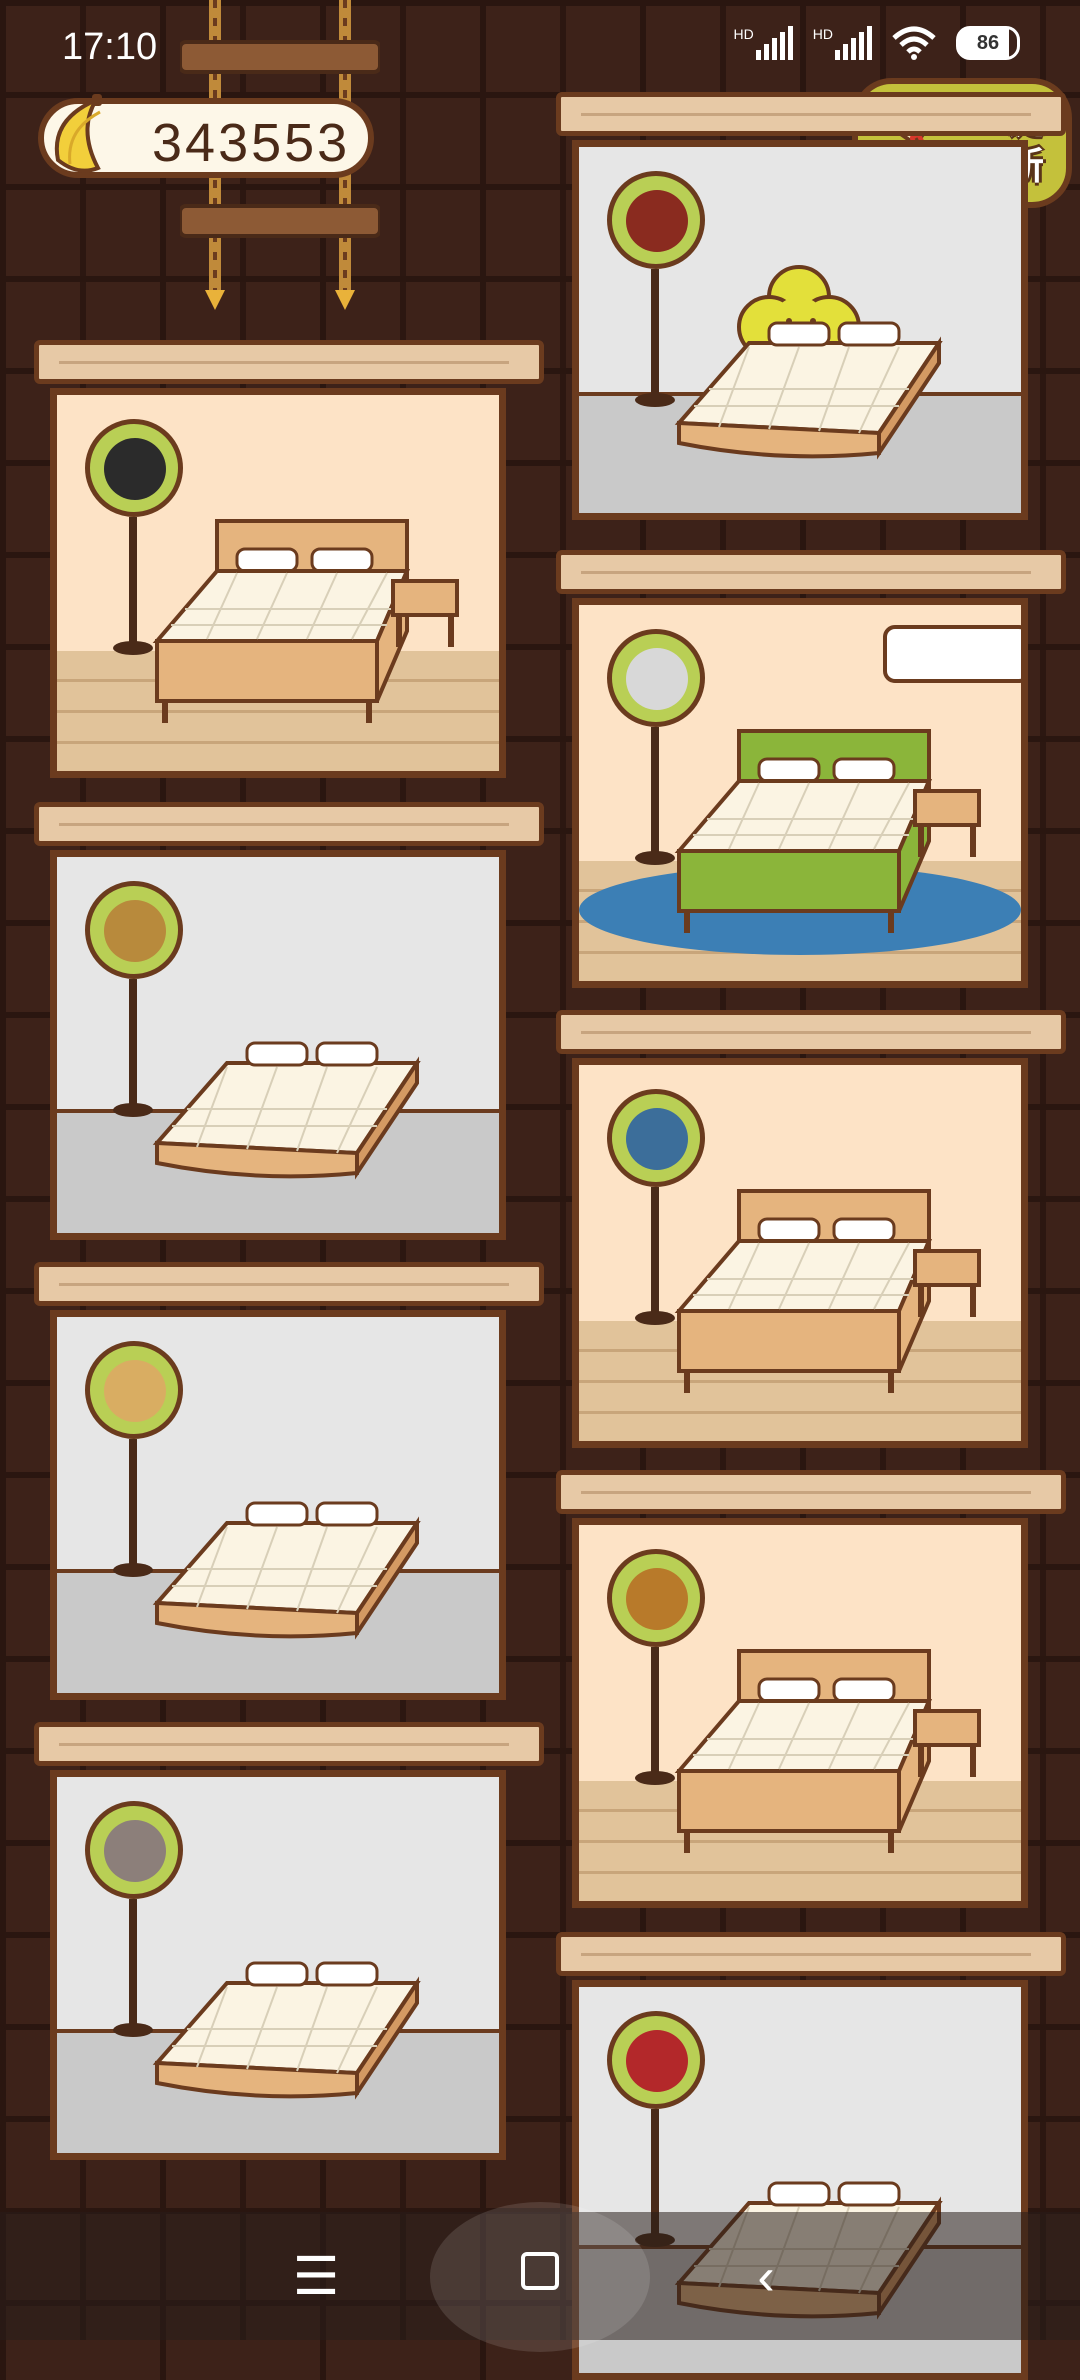 This screenshot has width=1080, height=2380. What do you see at coordinates (251, 143) in the screenshot?
I see `banana-count: 343553` at bounding box center [251, 143].